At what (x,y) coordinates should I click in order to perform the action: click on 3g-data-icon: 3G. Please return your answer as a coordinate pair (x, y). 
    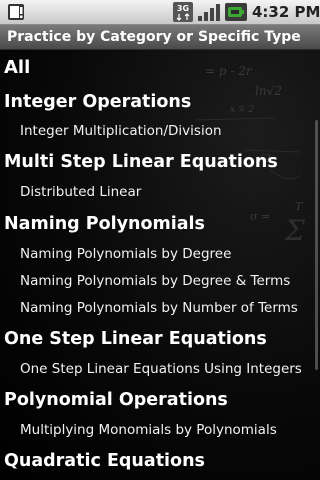
    Looking at the image, I should click on (183, 12).